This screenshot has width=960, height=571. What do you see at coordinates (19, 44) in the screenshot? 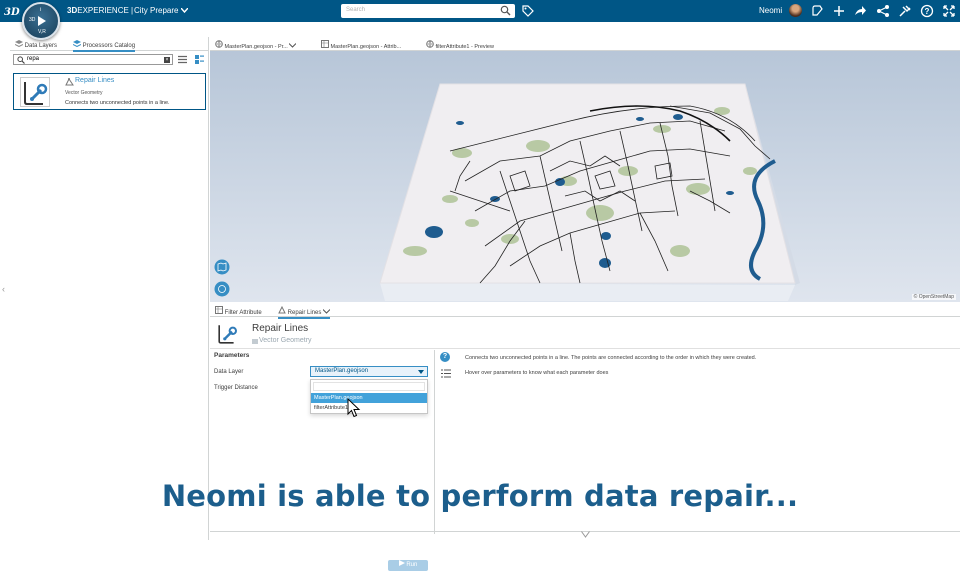
I see `layers-icon` at bounding box center [19, 44].